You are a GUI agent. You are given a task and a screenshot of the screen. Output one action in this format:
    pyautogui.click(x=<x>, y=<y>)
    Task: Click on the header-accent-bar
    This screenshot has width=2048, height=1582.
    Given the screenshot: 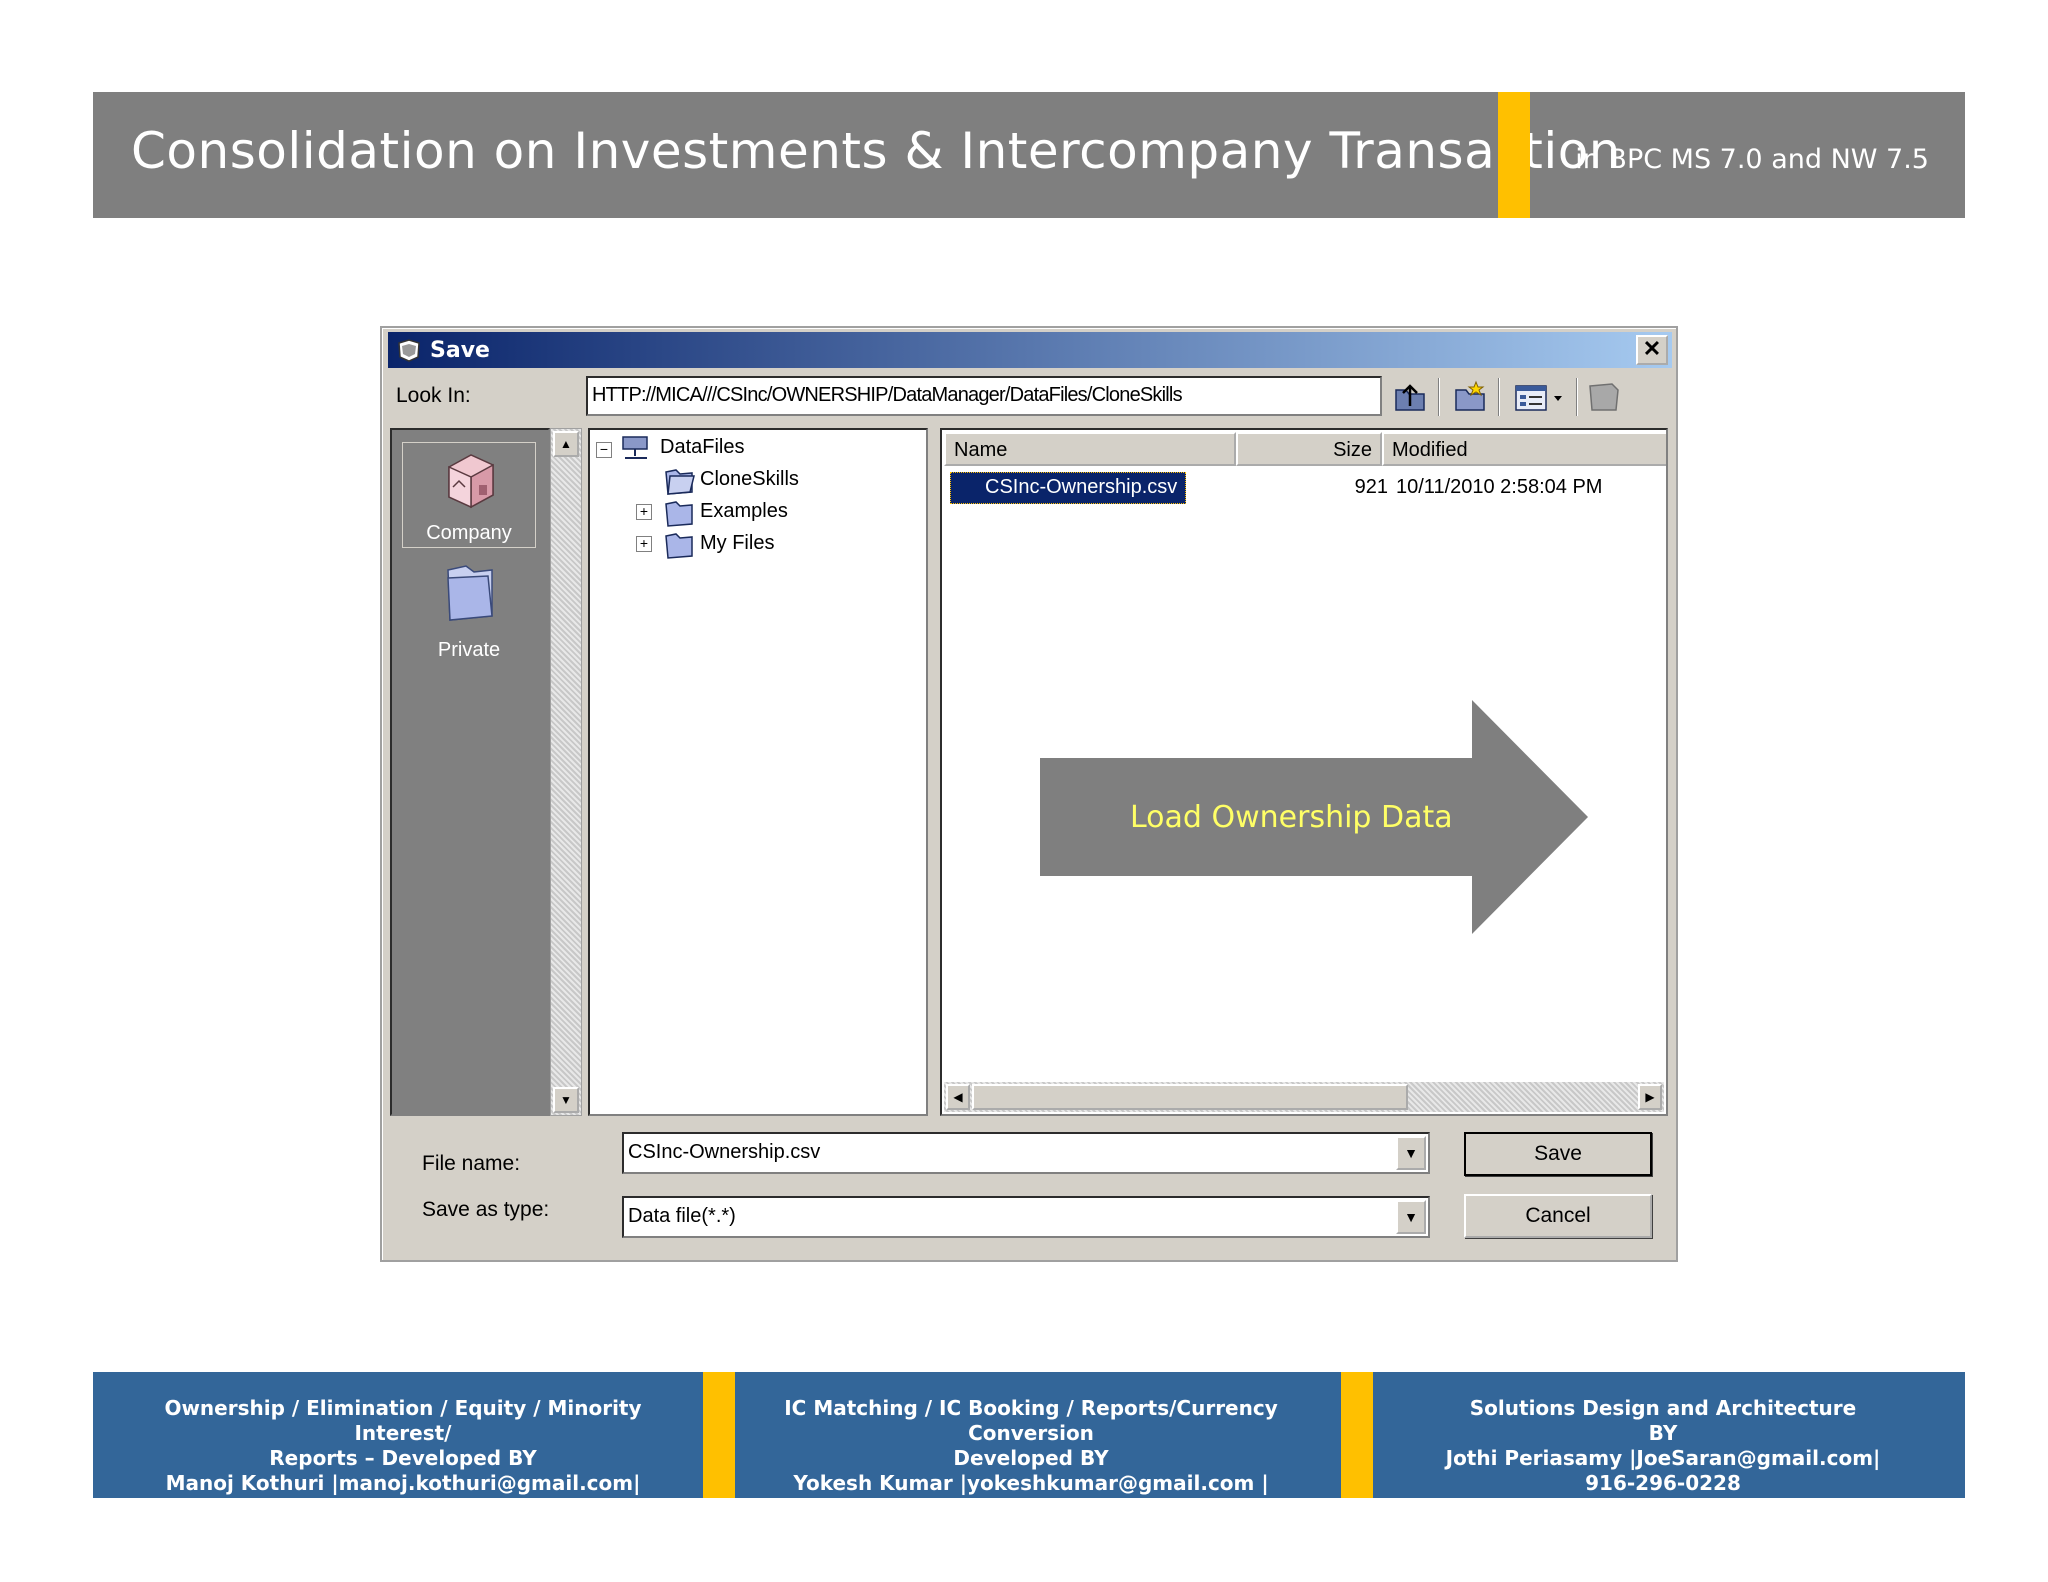 What is the action you would take?
    pyautogui.click(x=1514, y=155)
    